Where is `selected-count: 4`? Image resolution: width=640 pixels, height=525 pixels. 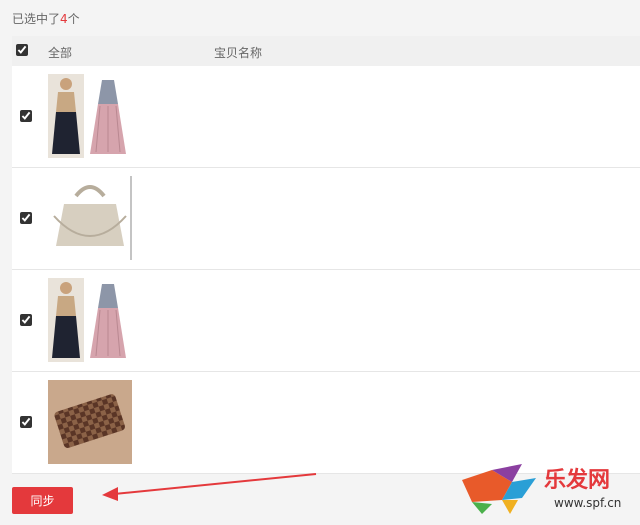 selected-count: 4 is located at coordinates (64, 19).